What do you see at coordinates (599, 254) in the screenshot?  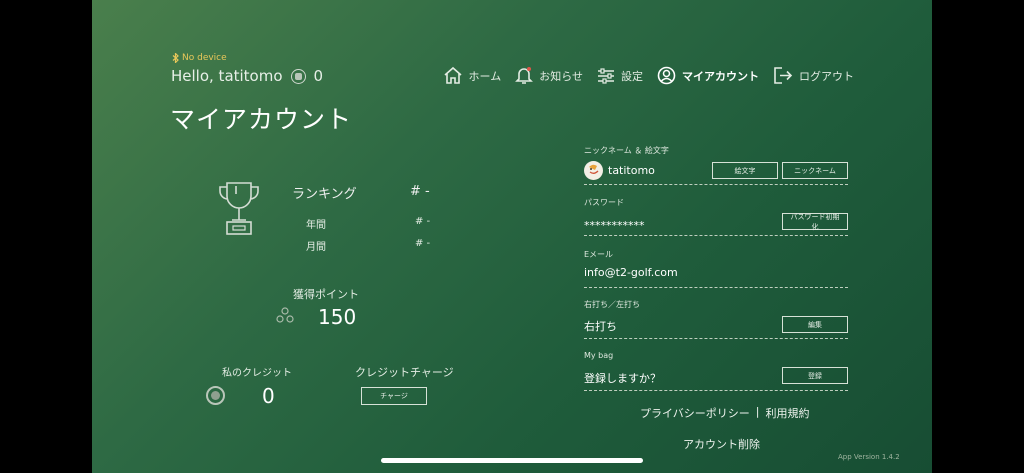 I see `email-label: Eメール` at bounding box center [599, 254].